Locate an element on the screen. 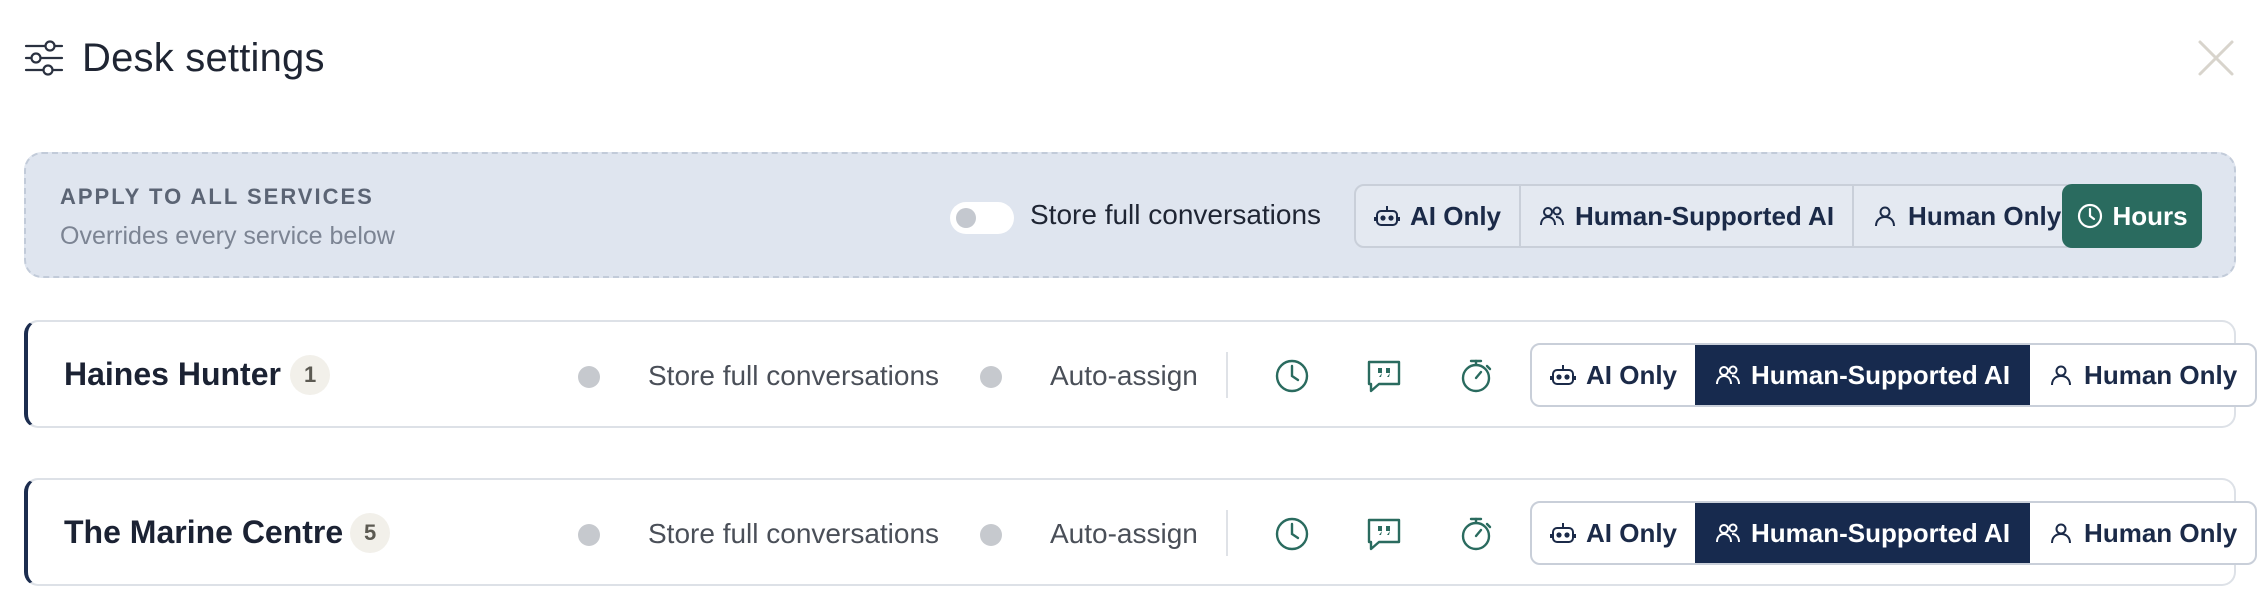  dialog-header: Desk settings is located at coordinates (174, 58).